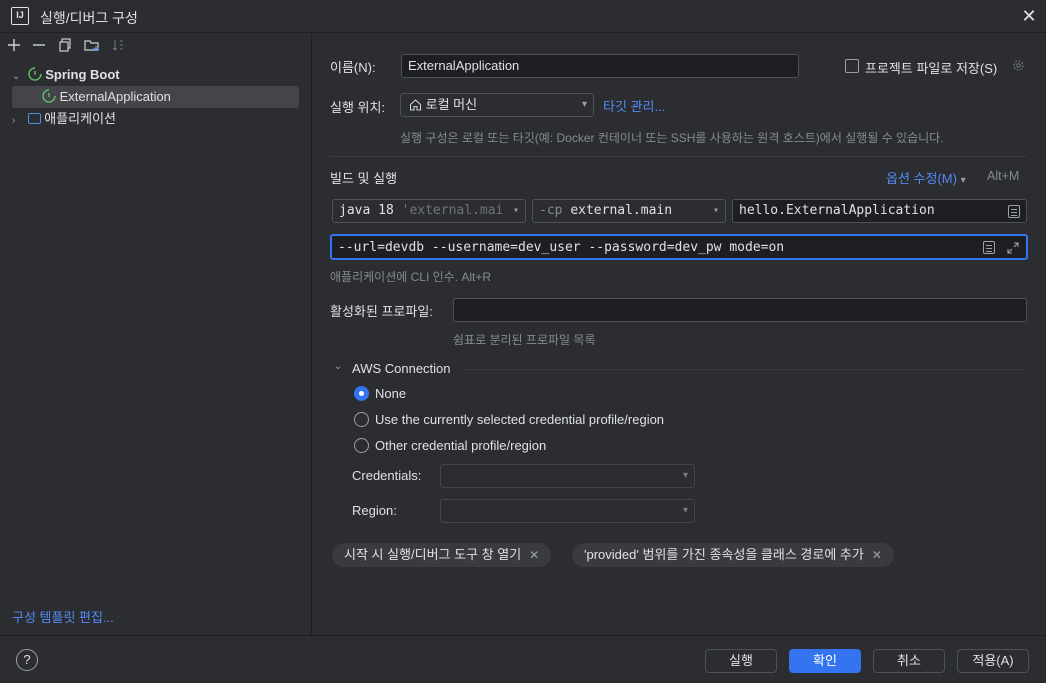 The image size is (1046, 683). I want to click on active-profiles-label: 활성화된 프로파일:, so click(381, 311).